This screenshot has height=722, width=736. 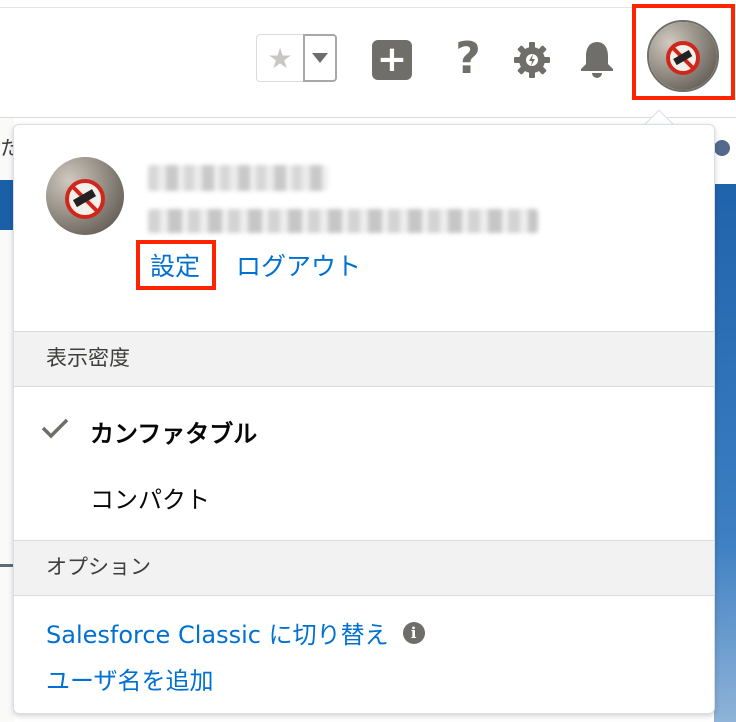 I want to click on bell-icon, so click(x=597, y=60).